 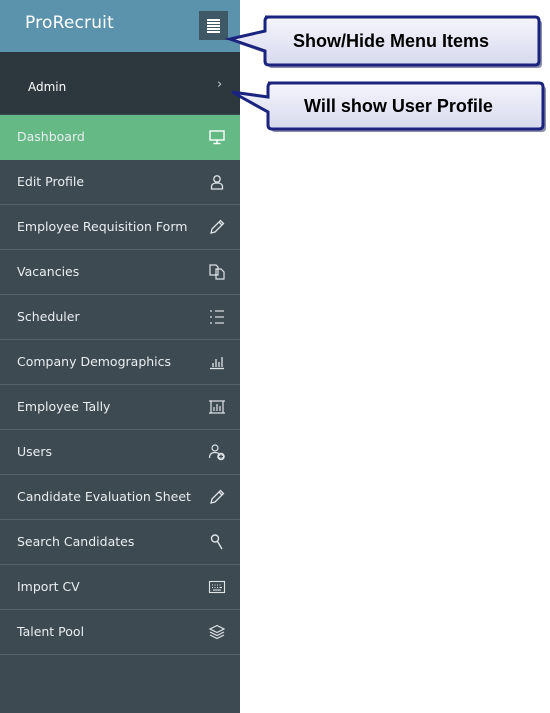 I want to click on callout-user-profile: Will show User Profile, so click(x=389, y=108).